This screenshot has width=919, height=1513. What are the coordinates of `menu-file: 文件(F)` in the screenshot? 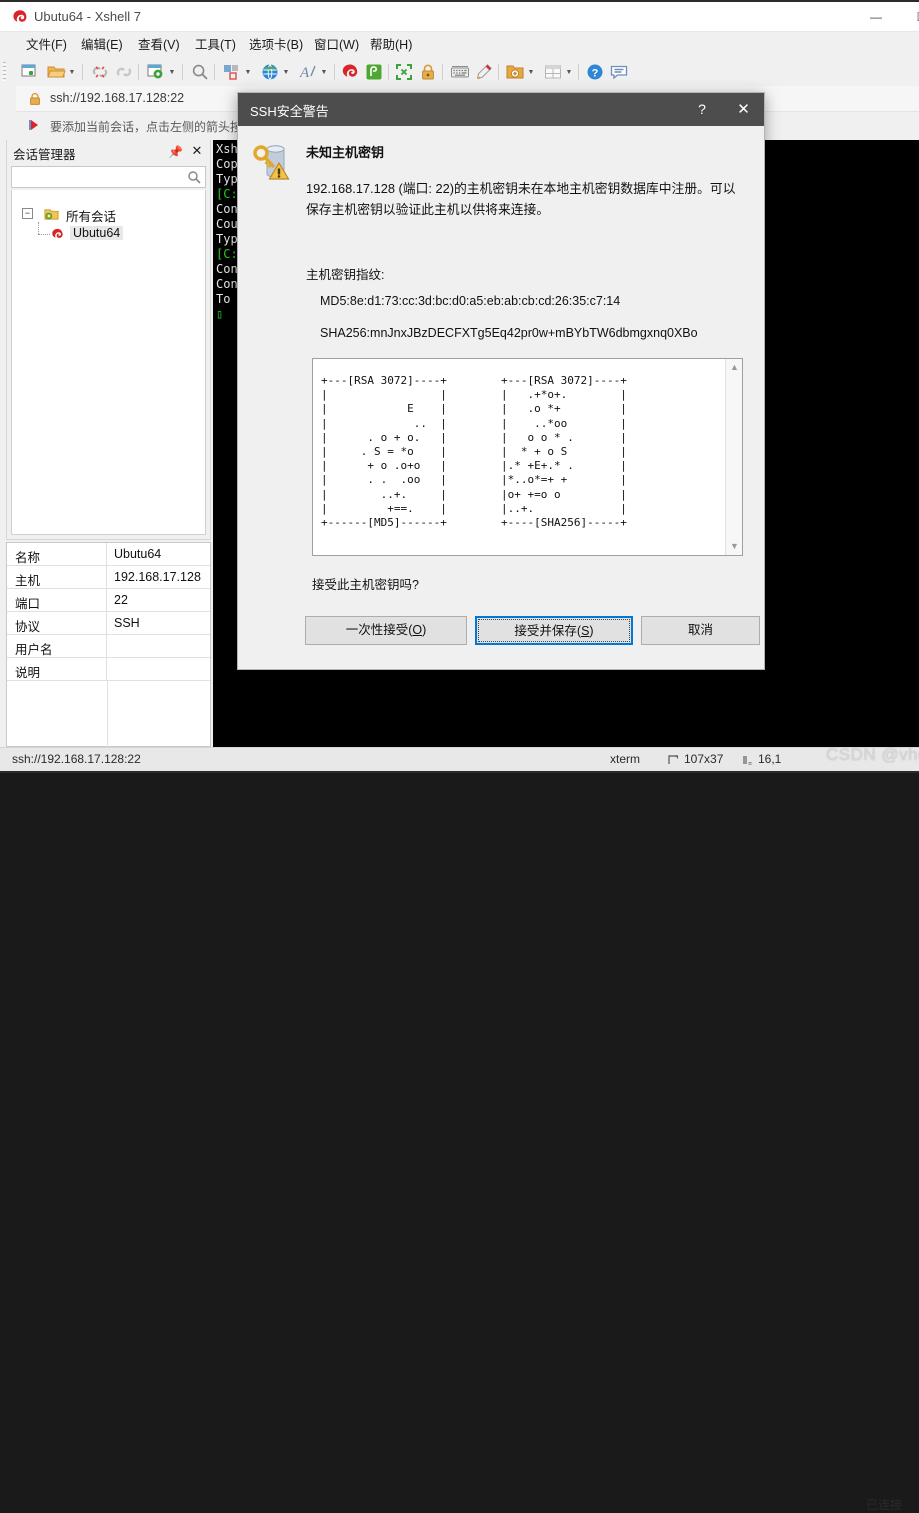 It's located at (46, 45).